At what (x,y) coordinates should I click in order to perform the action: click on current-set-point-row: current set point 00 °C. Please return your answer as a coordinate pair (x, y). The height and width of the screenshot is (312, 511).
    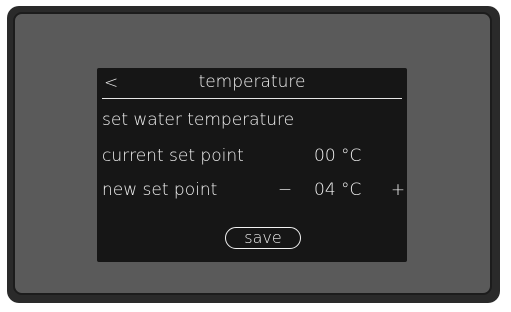
    Looking at the image, I should click on (252, 156).